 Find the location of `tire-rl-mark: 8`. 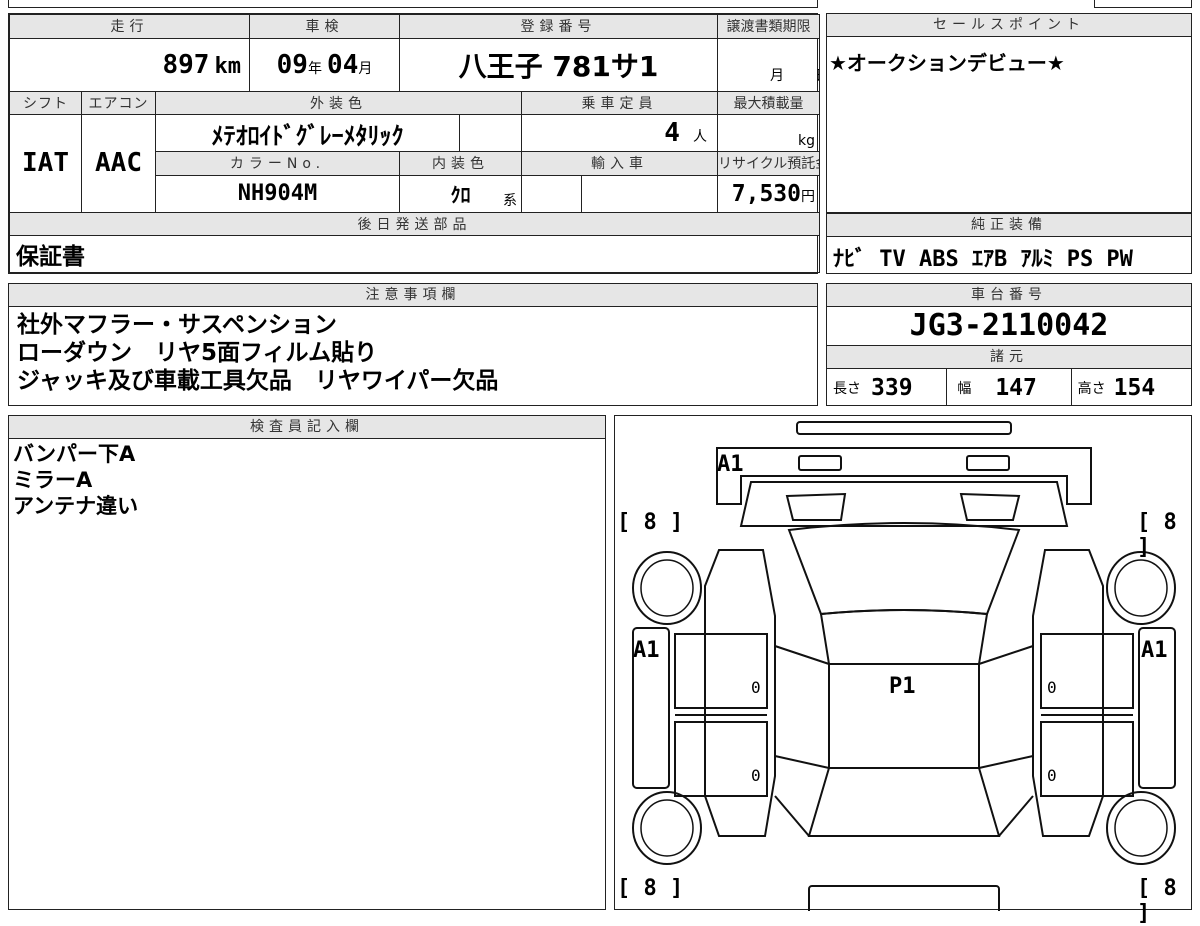

tire-rl-mark: 8 is located at coordinates (650, 888).